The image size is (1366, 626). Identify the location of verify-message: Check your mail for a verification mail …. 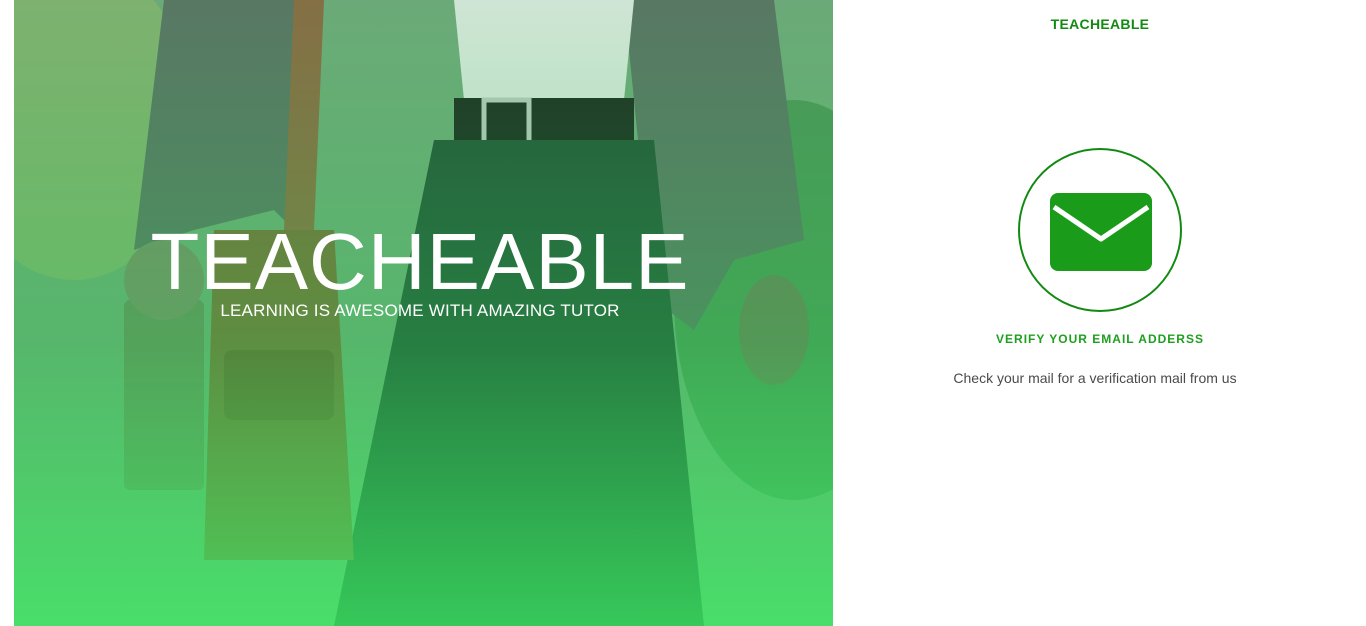
(1095, 378).